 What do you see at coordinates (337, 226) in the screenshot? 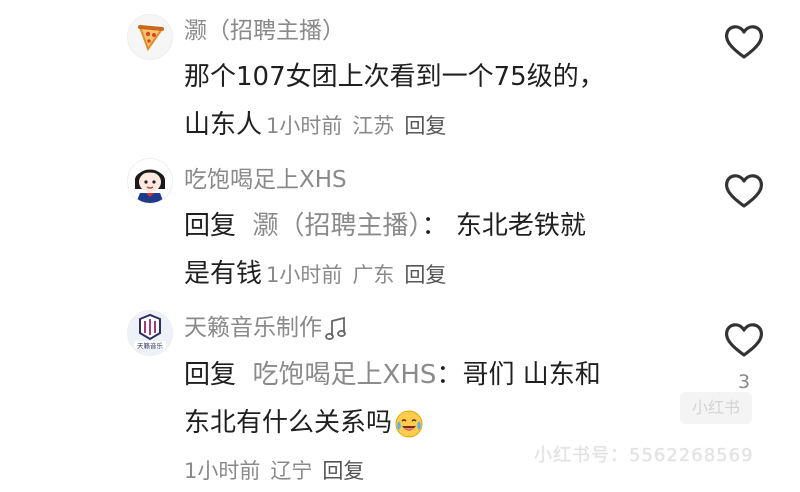
I see `reply-target-username: 灏（招聘主播）` at bounding box center [337, 226].